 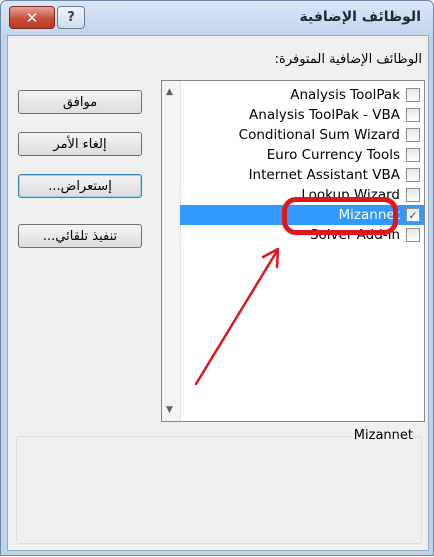 What do you see at coordinates (237, 316) in the screenshot?
I see `annotation-arrow` at bounding box center [237, 316].